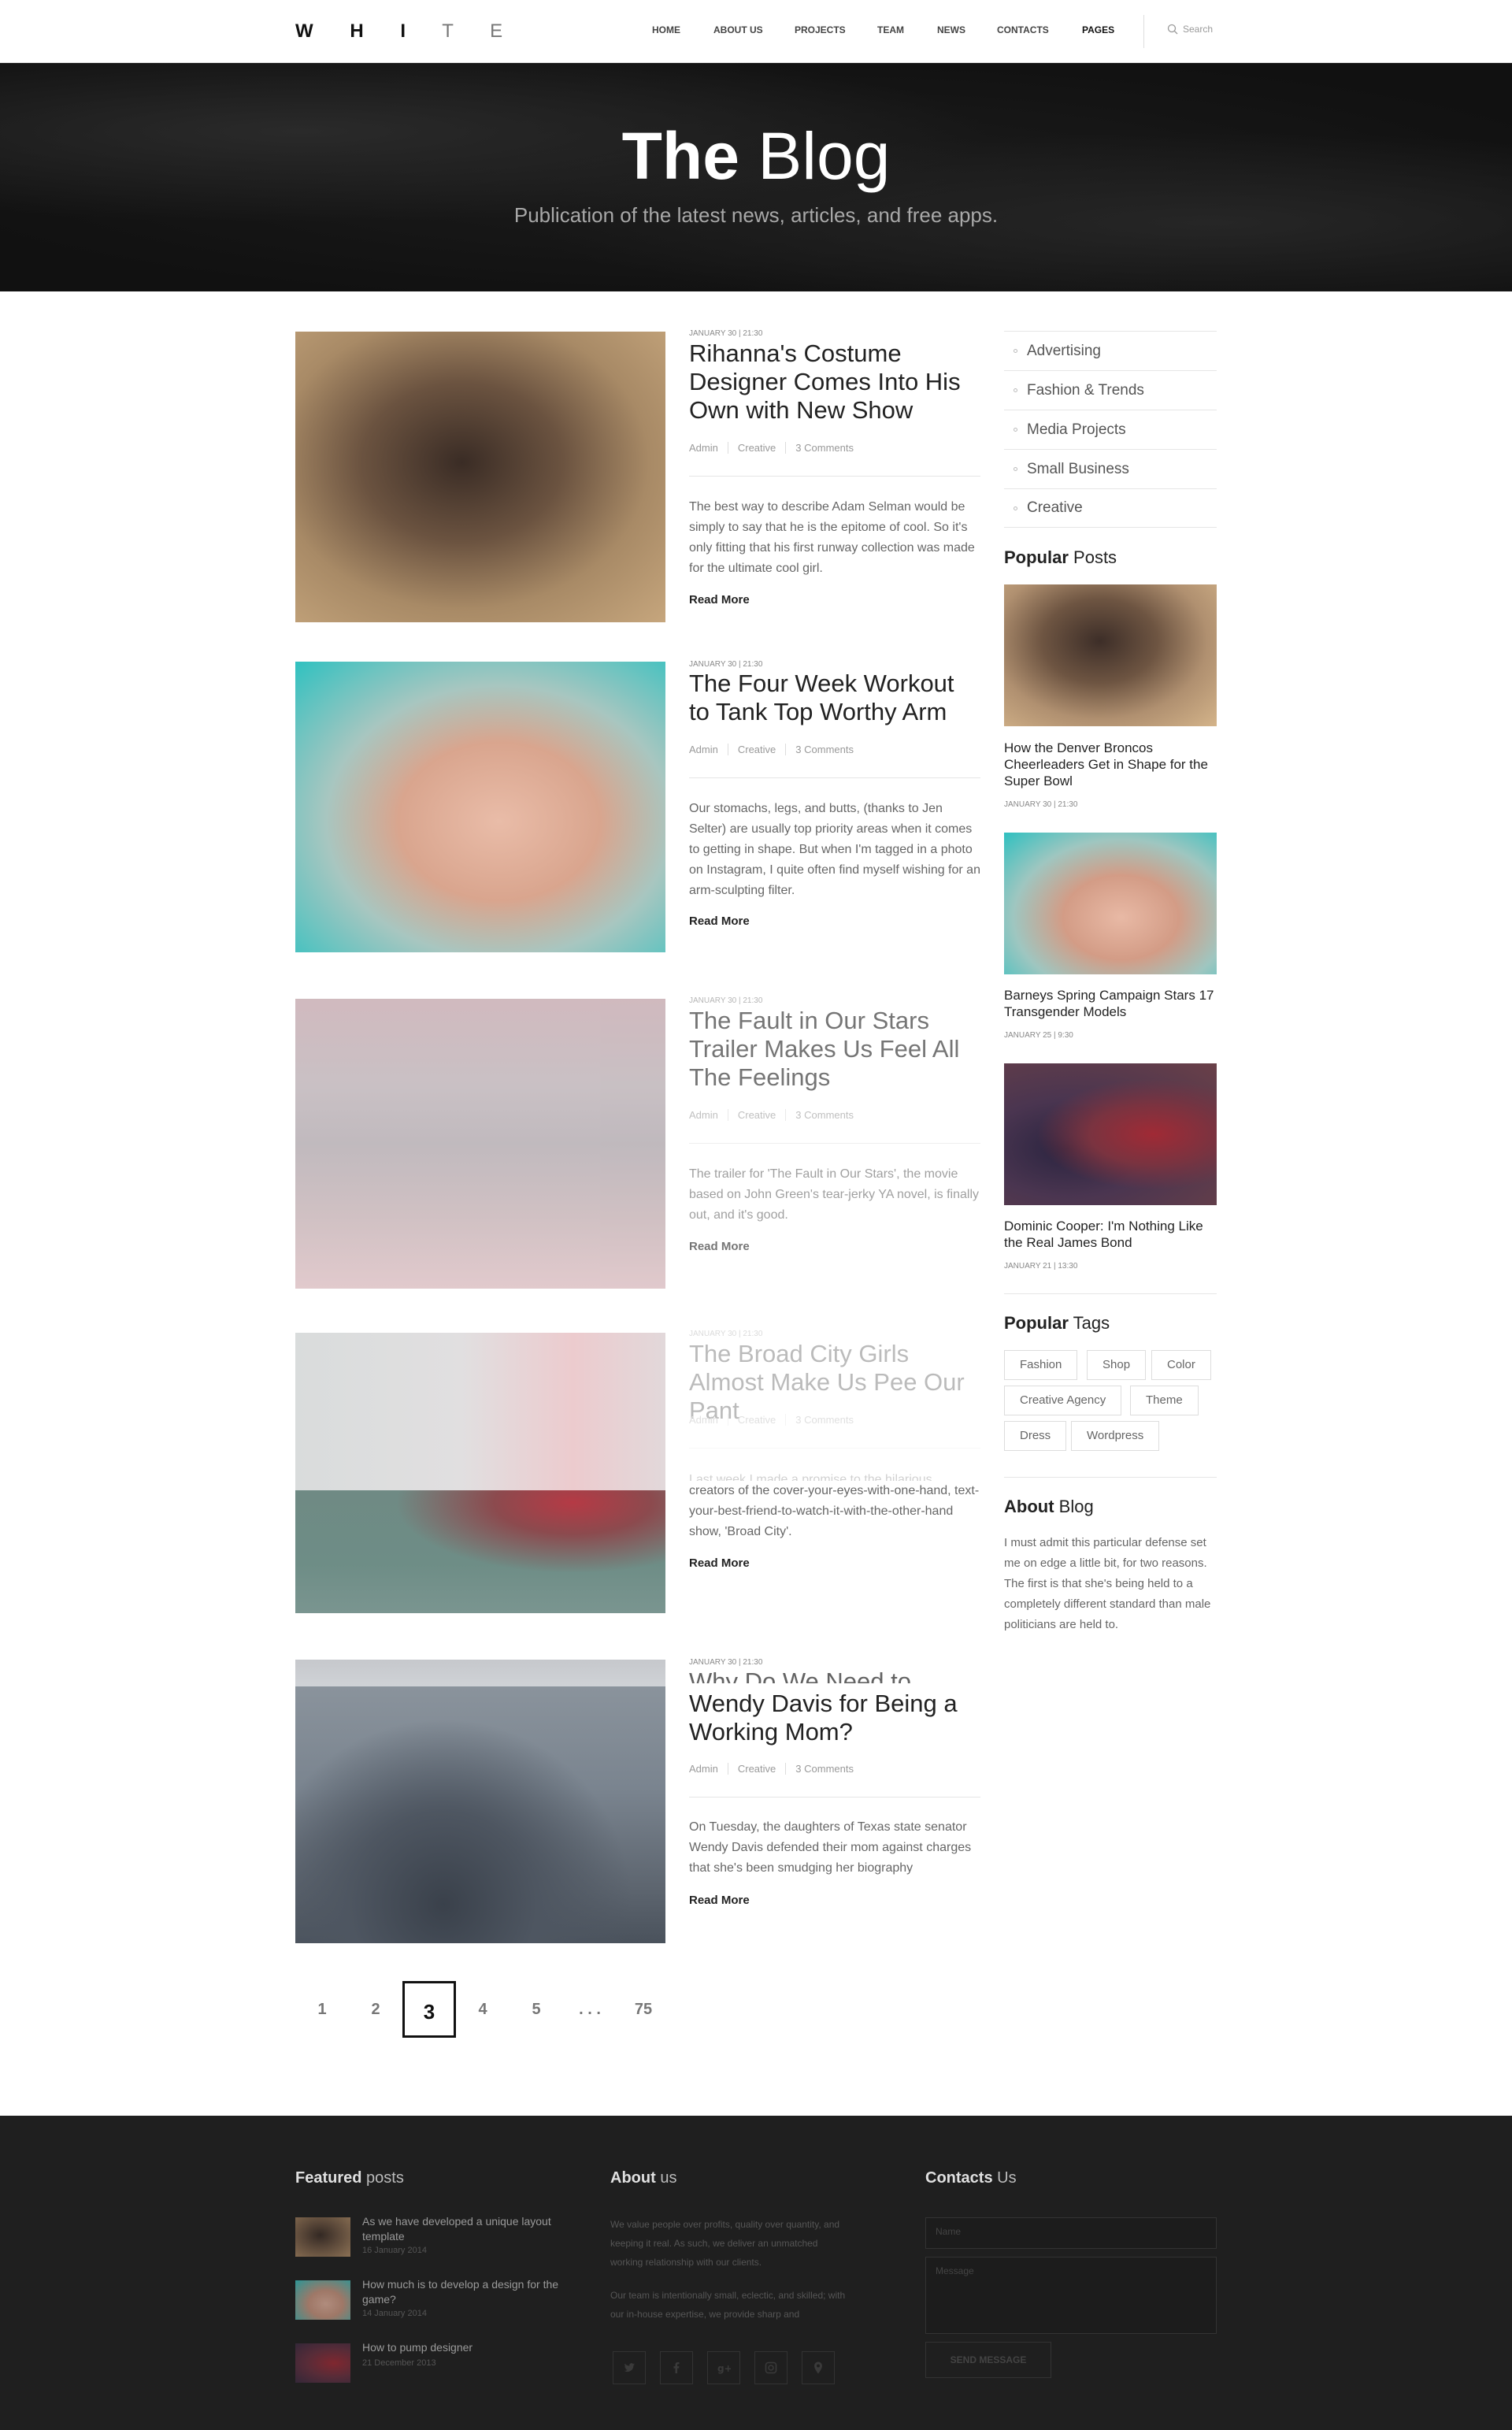  Describe the element at coordinates (1110, 508) in the screenshot. I see `category-creative: Creative` at that location.